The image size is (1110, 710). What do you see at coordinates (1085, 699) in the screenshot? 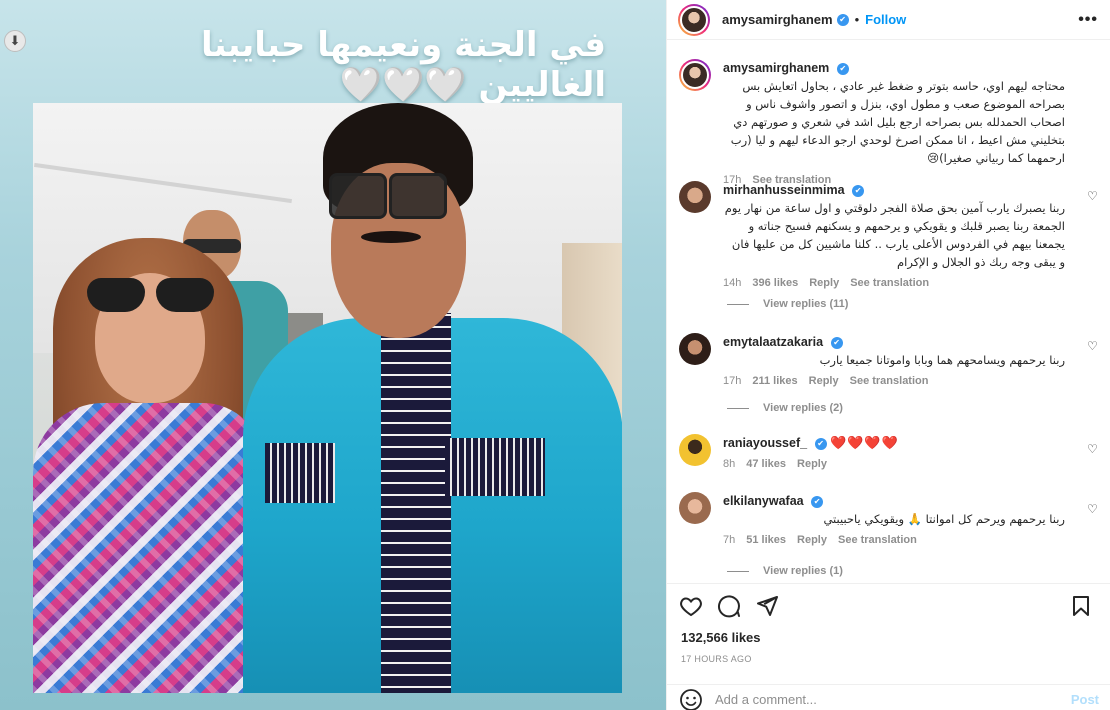
I see `post-comment-button: Post` at bounding box center [1085, 699].